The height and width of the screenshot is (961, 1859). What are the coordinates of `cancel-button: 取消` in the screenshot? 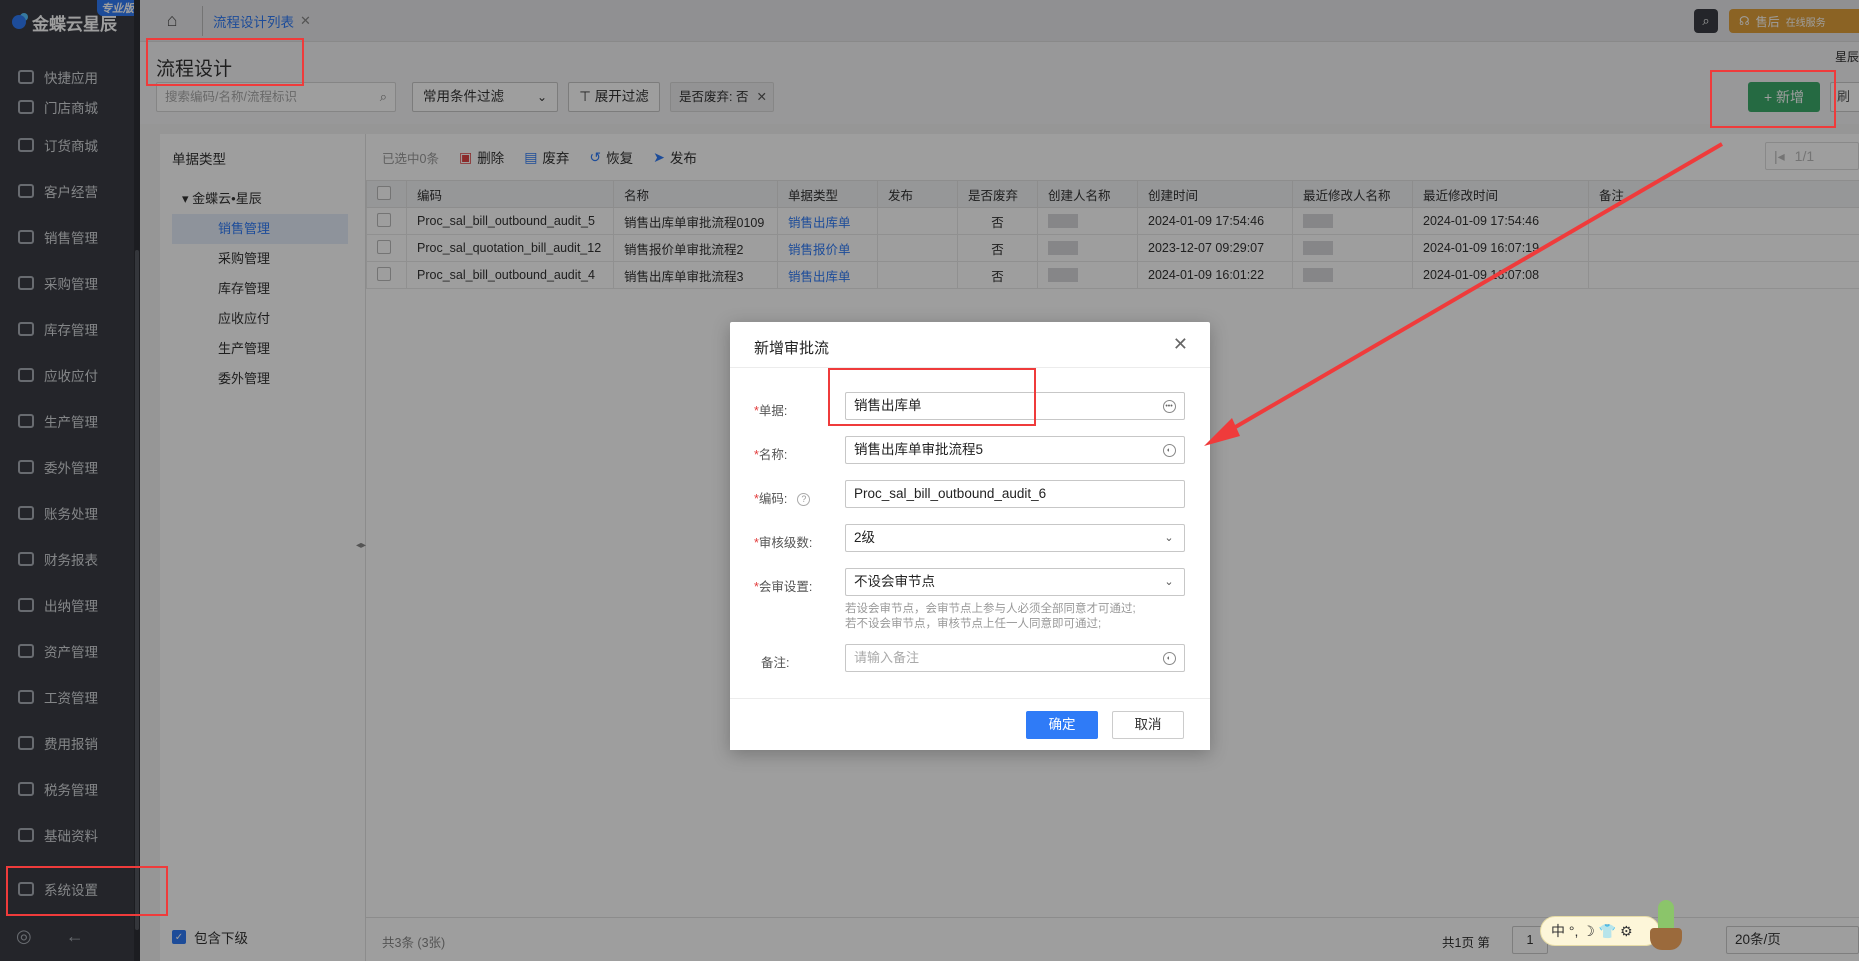 It's located at (1148, 725).